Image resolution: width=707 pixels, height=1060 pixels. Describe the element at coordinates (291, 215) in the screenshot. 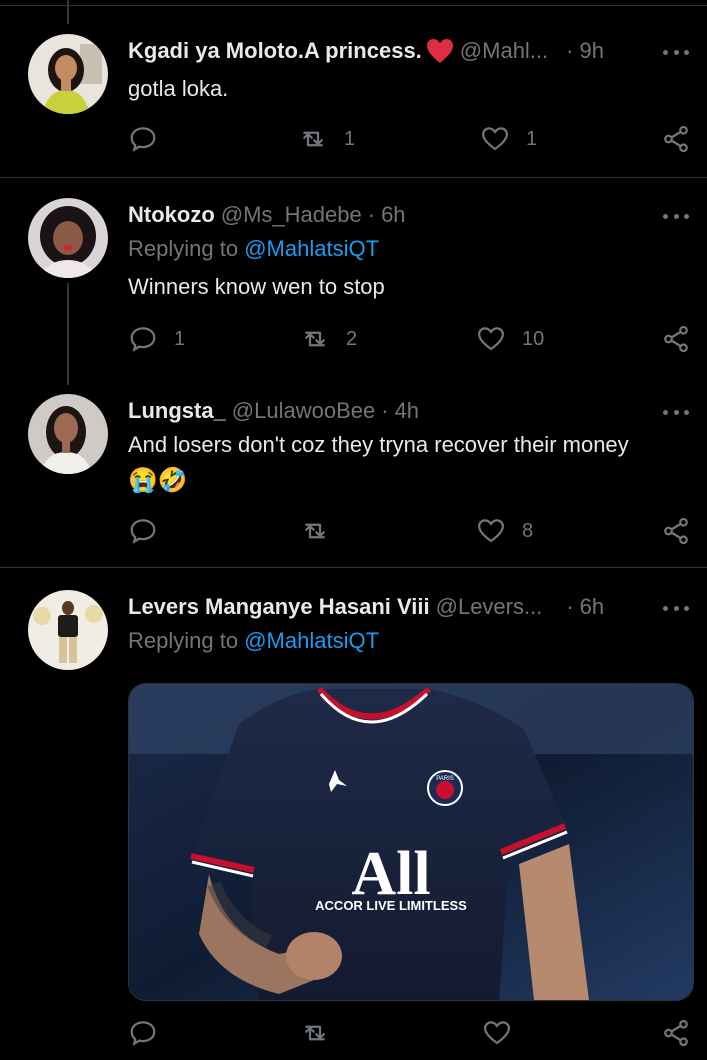

I see `handle: @Ms_Hadebe` at that location.